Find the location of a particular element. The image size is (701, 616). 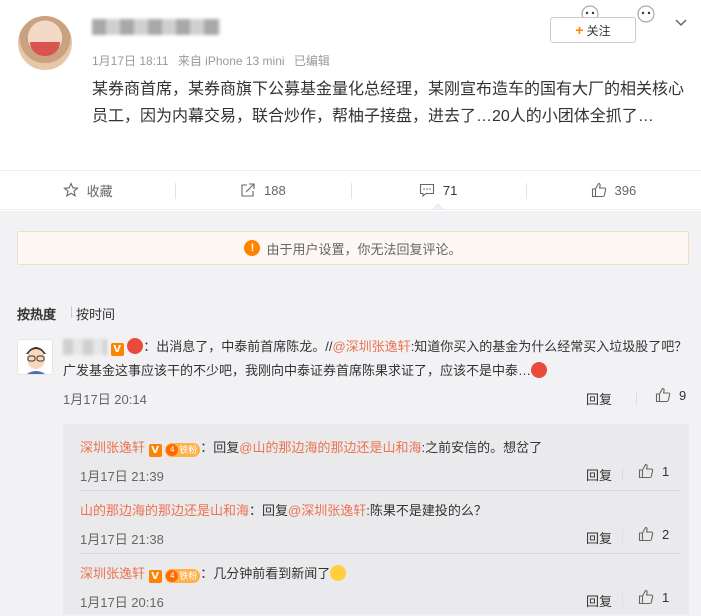

repost-icon is located at coordinates (248, 190).